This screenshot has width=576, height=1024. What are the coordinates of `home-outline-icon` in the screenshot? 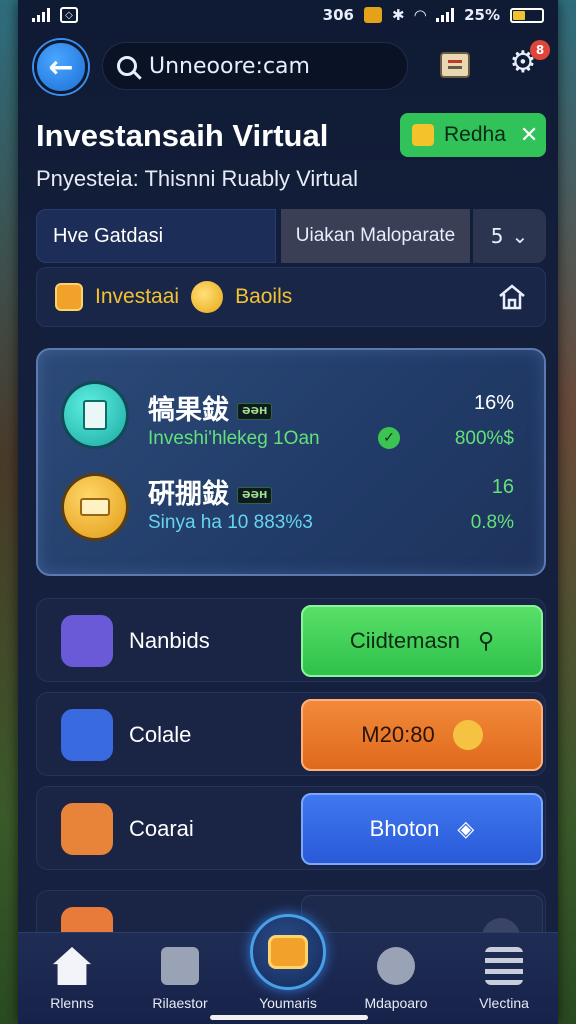 It's located at (512, 297).